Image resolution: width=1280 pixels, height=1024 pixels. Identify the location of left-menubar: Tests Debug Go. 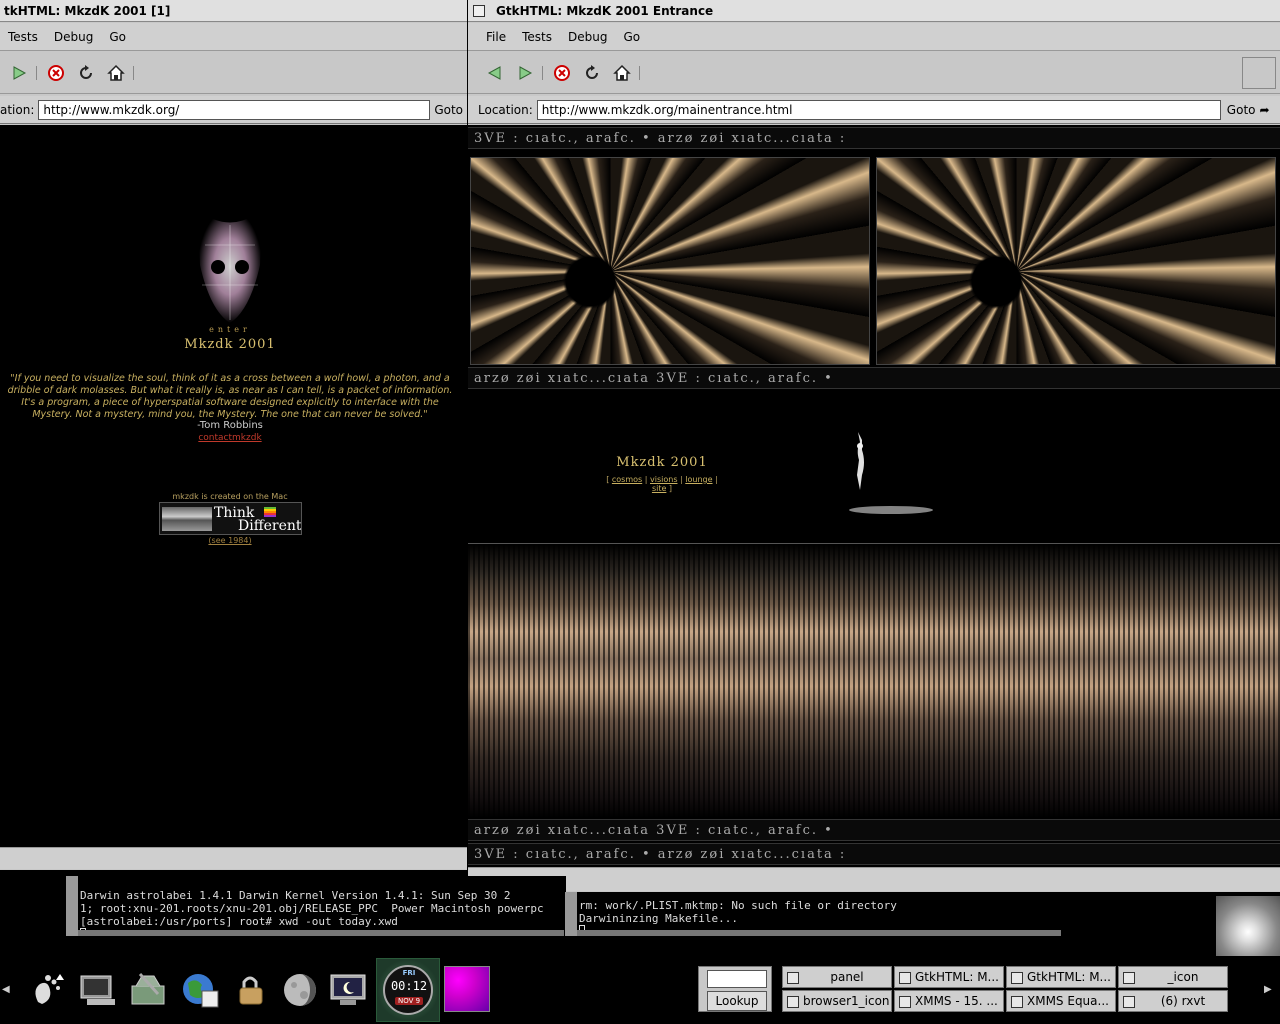
(233, 37).